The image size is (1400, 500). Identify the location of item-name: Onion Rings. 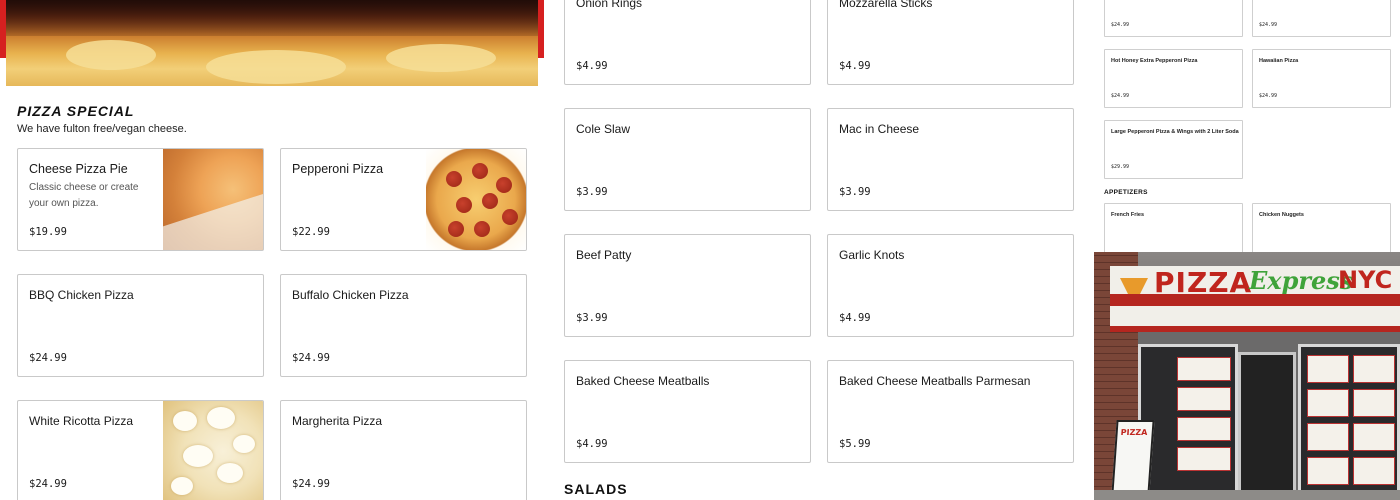
(609, 5).